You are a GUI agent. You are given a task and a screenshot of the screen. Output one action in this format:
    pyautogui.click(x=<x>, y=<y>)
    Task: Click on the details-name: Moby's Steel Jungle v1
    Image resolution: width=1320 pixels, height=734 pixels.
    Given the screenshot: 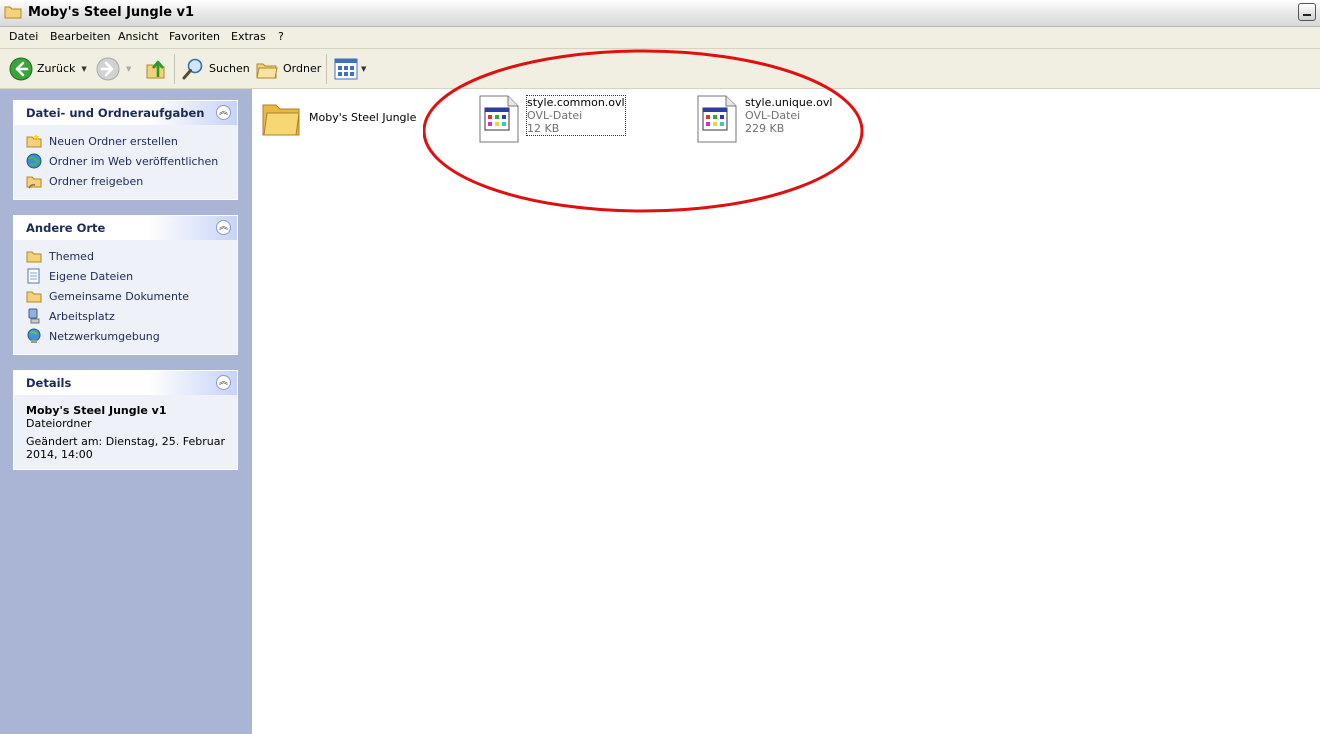 What is the action you would take?
    pyautogui.click(x=96, y=410)
    